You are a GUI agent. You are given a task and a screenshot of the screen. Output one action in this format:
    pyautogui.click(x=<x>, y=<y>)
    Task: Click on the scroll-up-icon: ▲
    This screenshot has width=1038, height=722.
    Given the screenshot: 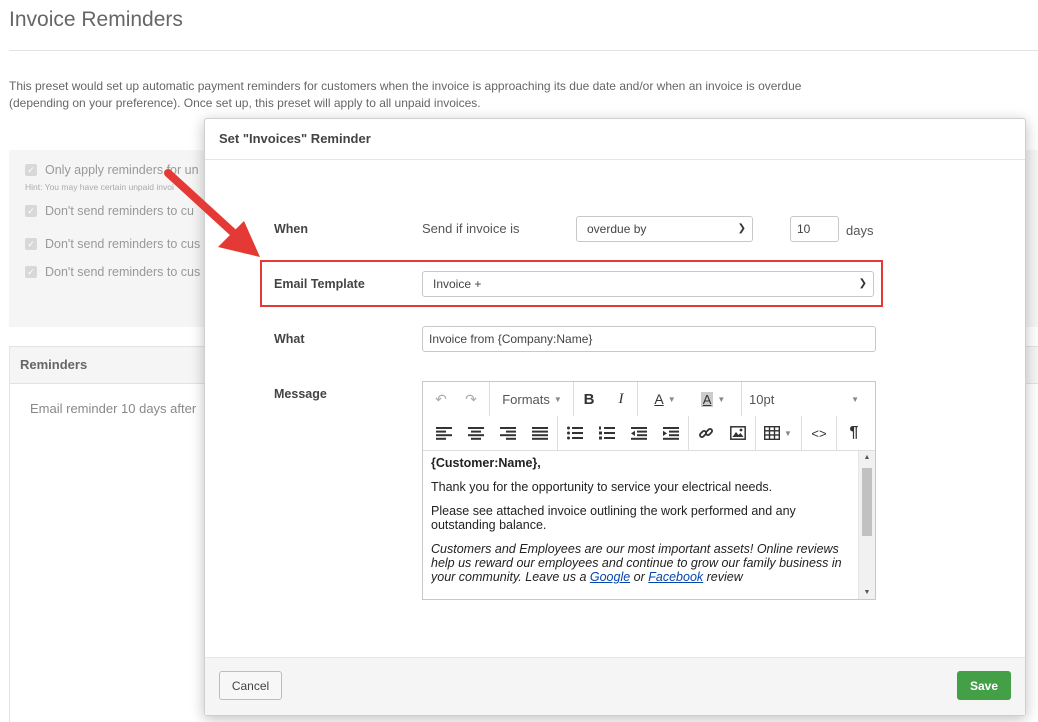 What is the action you would take?
    pyautogui.click(x=867, y=457)
    